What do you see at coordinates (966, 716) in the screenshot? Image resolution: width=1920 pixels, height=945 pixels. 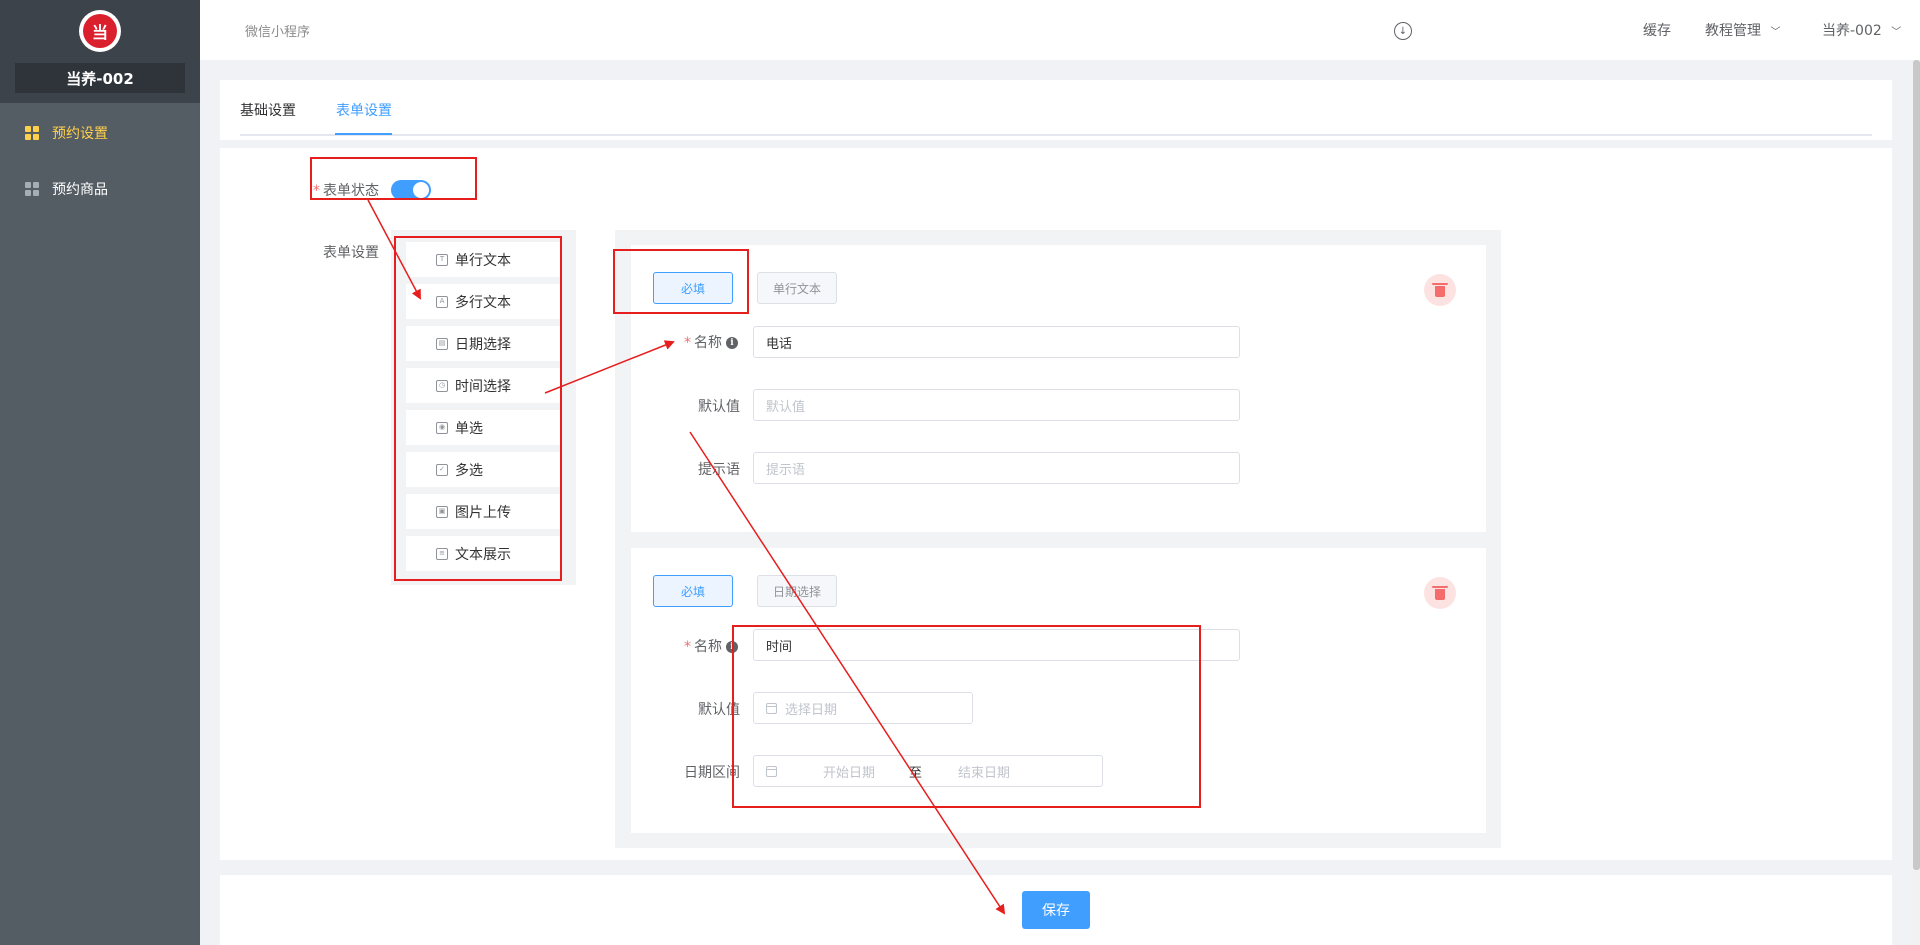 I see `annotation-box-date-field` at bounding box center [966, 716].